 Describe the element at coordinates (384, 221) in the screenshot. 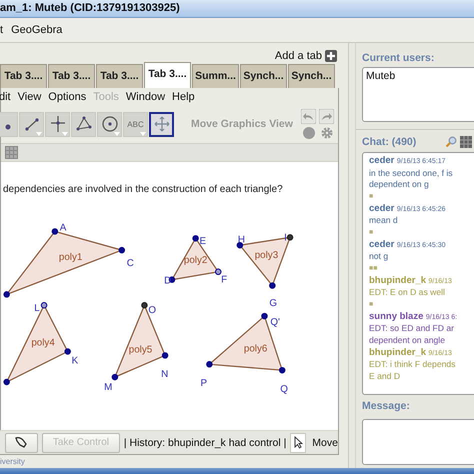

I see `chat-message: mean d` at that location.